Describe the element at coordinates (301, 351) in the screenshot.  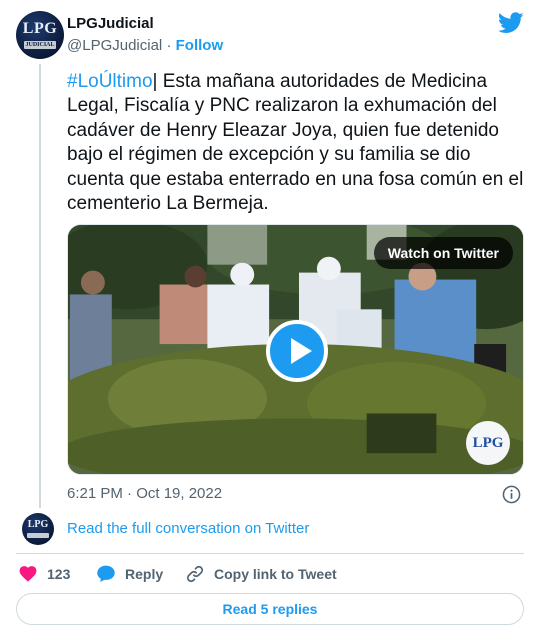
I see `play-icon` at that location.